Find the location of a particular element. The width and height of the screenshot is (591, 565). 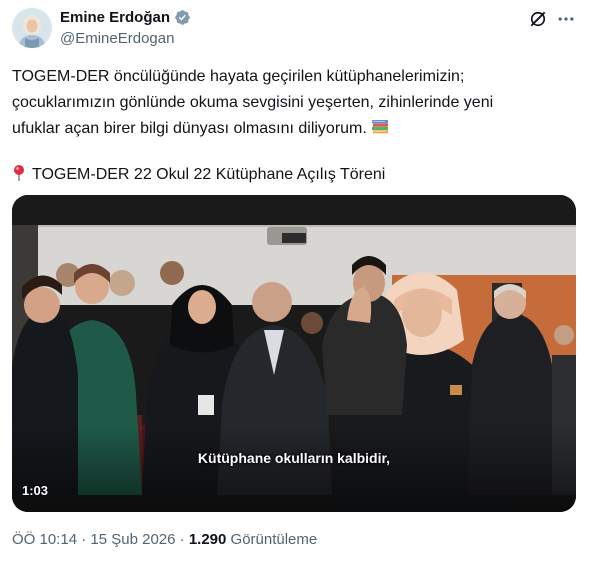

avatar-photo is located at coordinates (32, 28).